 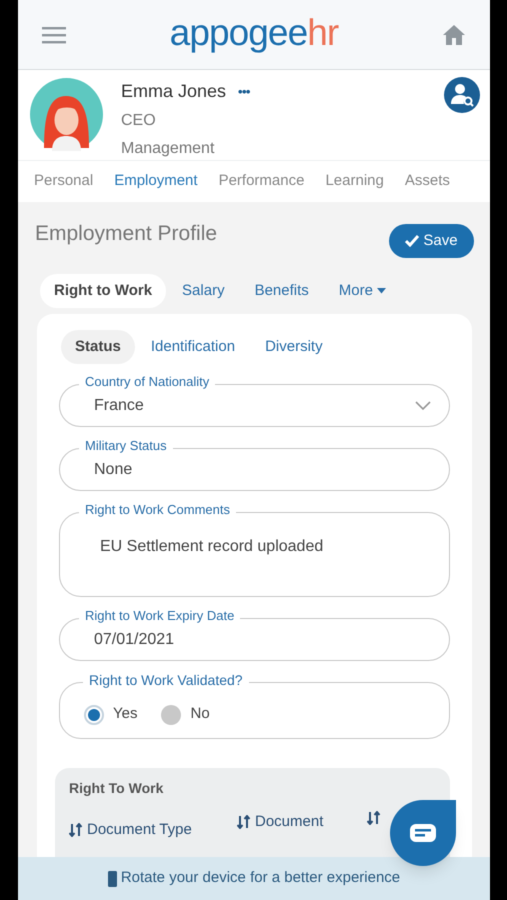 What do you see at coordinates (98, 347) in the screenshot?
I see `form-tab: Status` at bounding box center [98, 347].